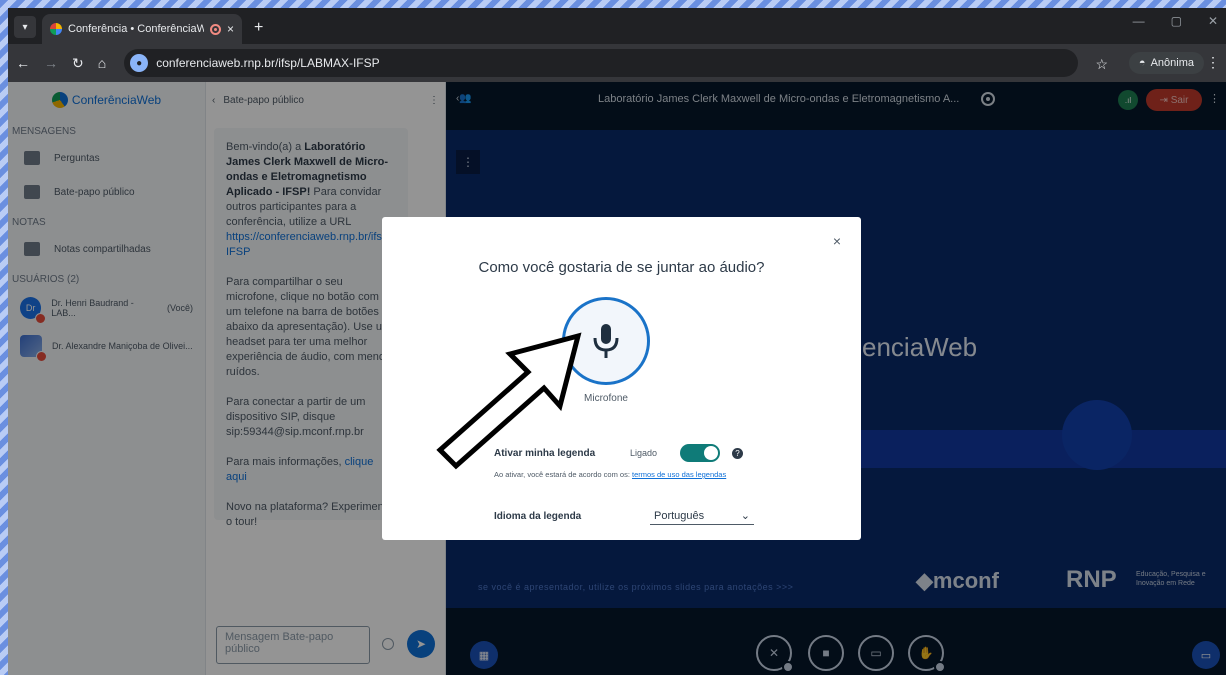 This screenshot has height=675, width=1226. Describe the element at coordinates (78, 63) in the screenshot. I see `reload-button: ↻` at that location.